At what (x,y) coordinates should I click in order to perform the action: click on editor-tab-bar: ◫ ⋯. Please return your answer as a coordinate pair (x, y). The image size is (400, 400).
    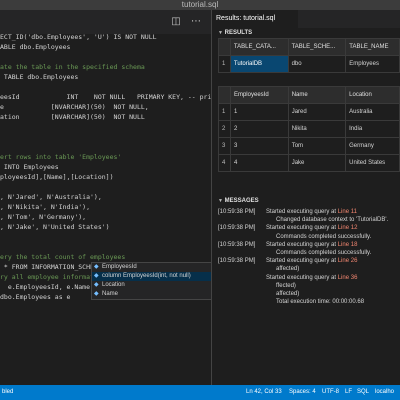
    Looking at the image, I should click on (105, 22).